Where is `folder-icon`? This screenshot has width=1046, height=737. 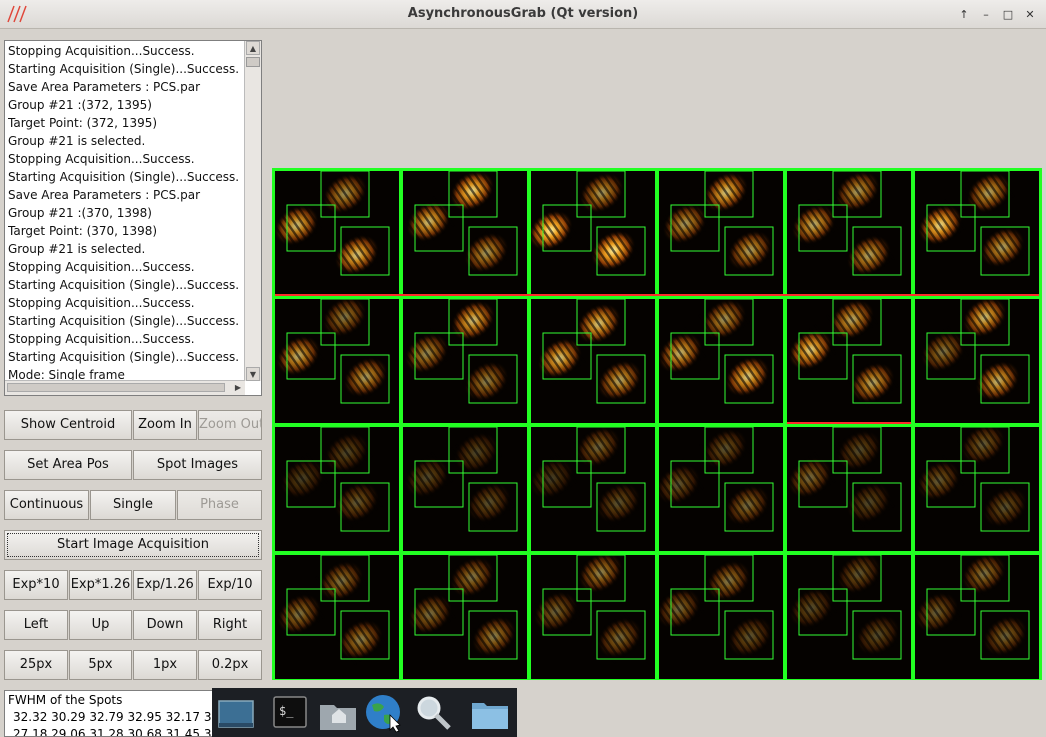 folder-icon is located at coordinates (490, 713).